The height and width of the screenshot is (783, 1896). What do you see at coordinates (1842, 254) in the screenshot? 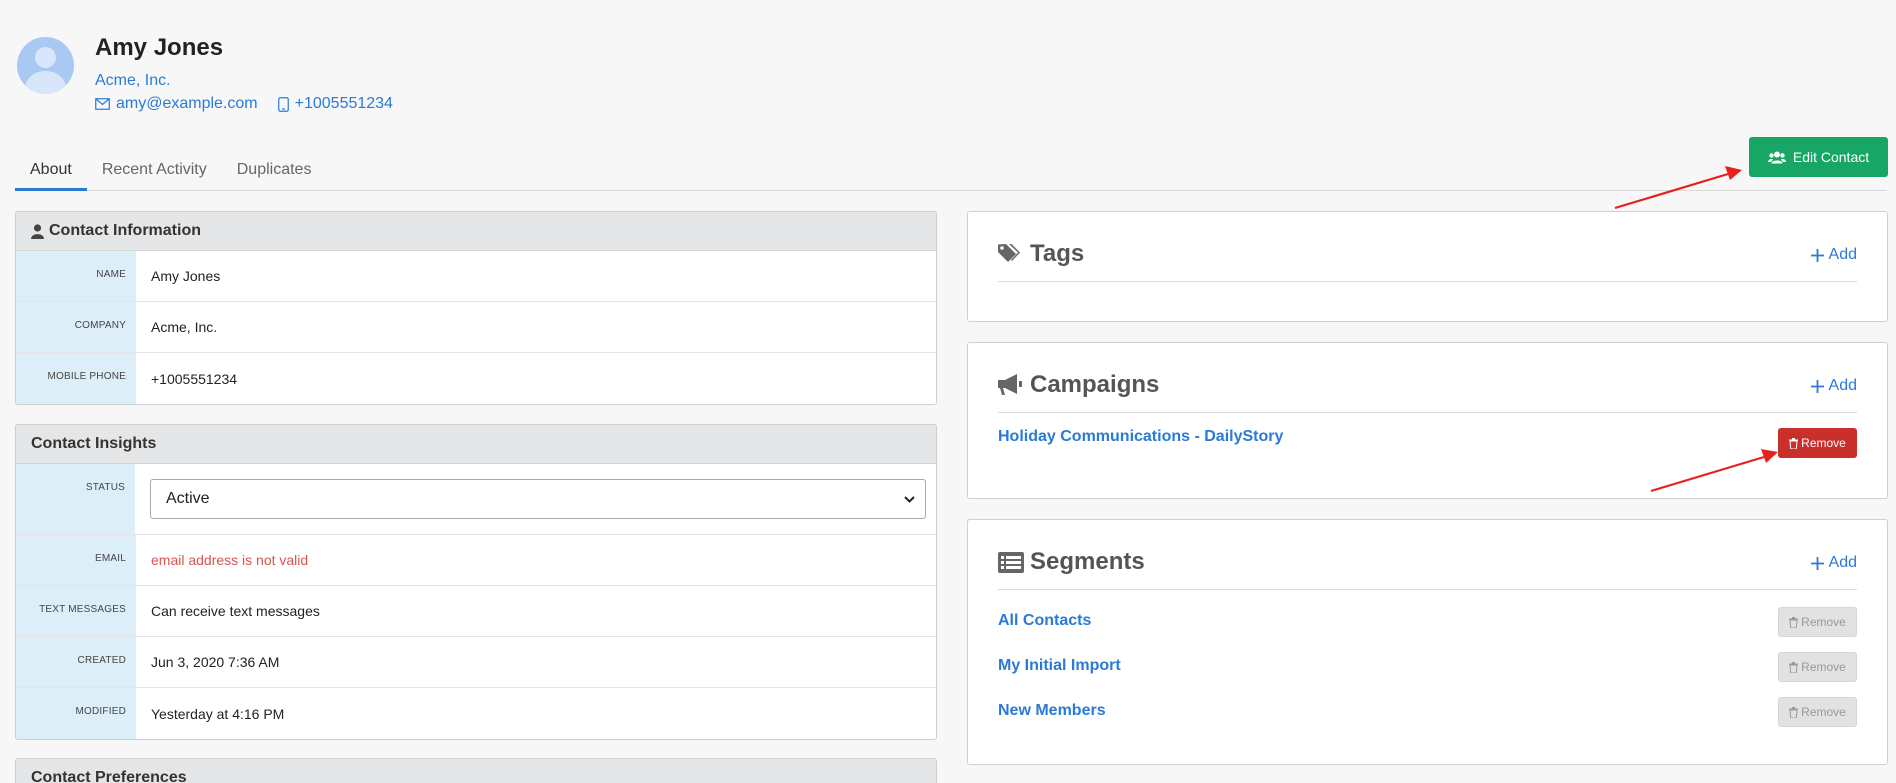
I see `add-tag-label: Add` at bounding box center [1842, 254].